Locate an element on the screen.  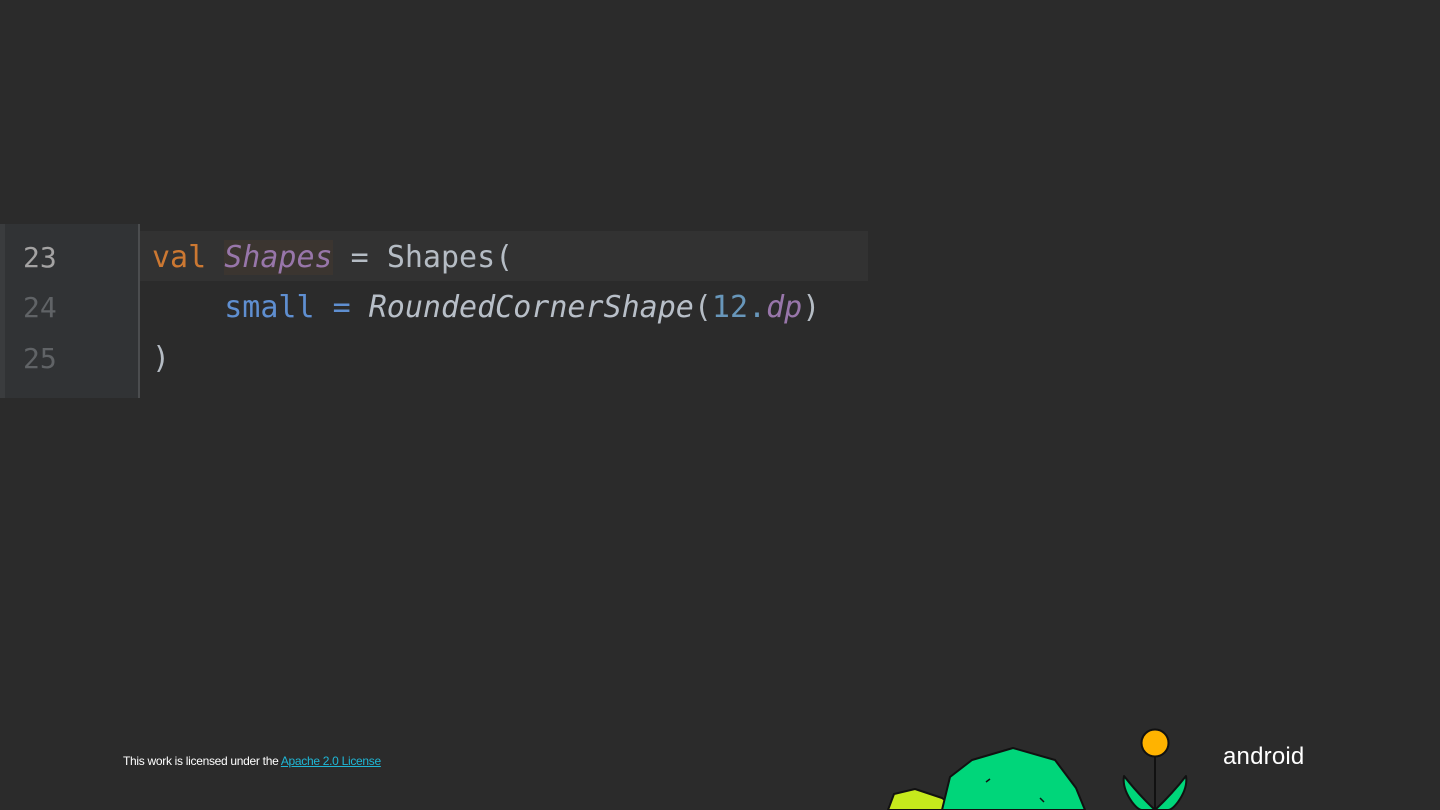
line-number: 25 is located at coordinates (40, 358).